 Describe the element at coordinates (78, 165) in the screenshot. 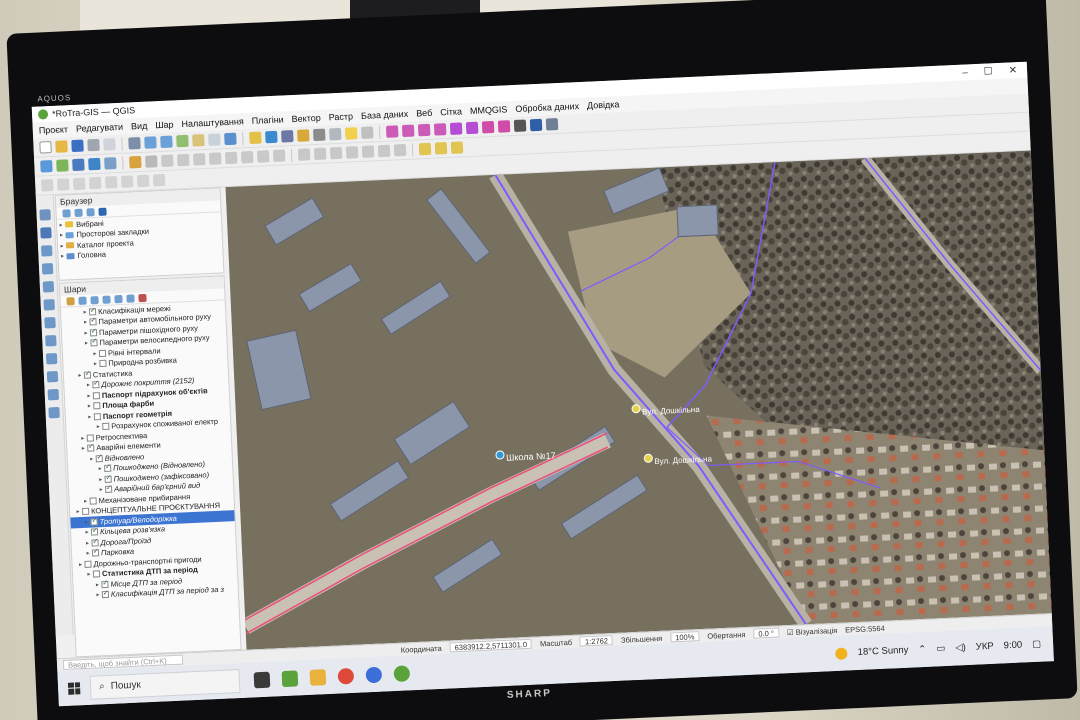

I see `add-csv-icon` at that location.